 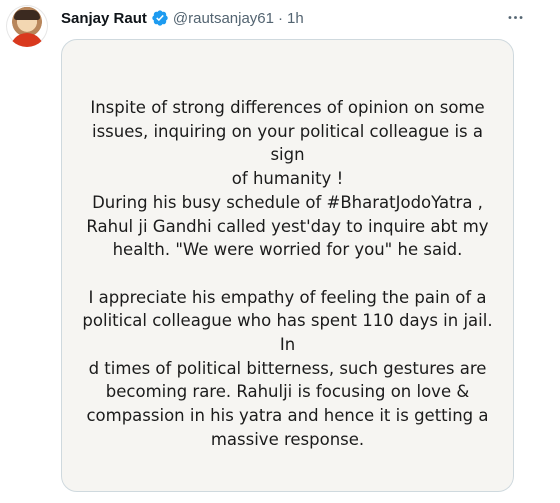 I want to click on tweet-header: Sanjay Raut @rautsanjay61 · 1h, so click(x=182, y=18).